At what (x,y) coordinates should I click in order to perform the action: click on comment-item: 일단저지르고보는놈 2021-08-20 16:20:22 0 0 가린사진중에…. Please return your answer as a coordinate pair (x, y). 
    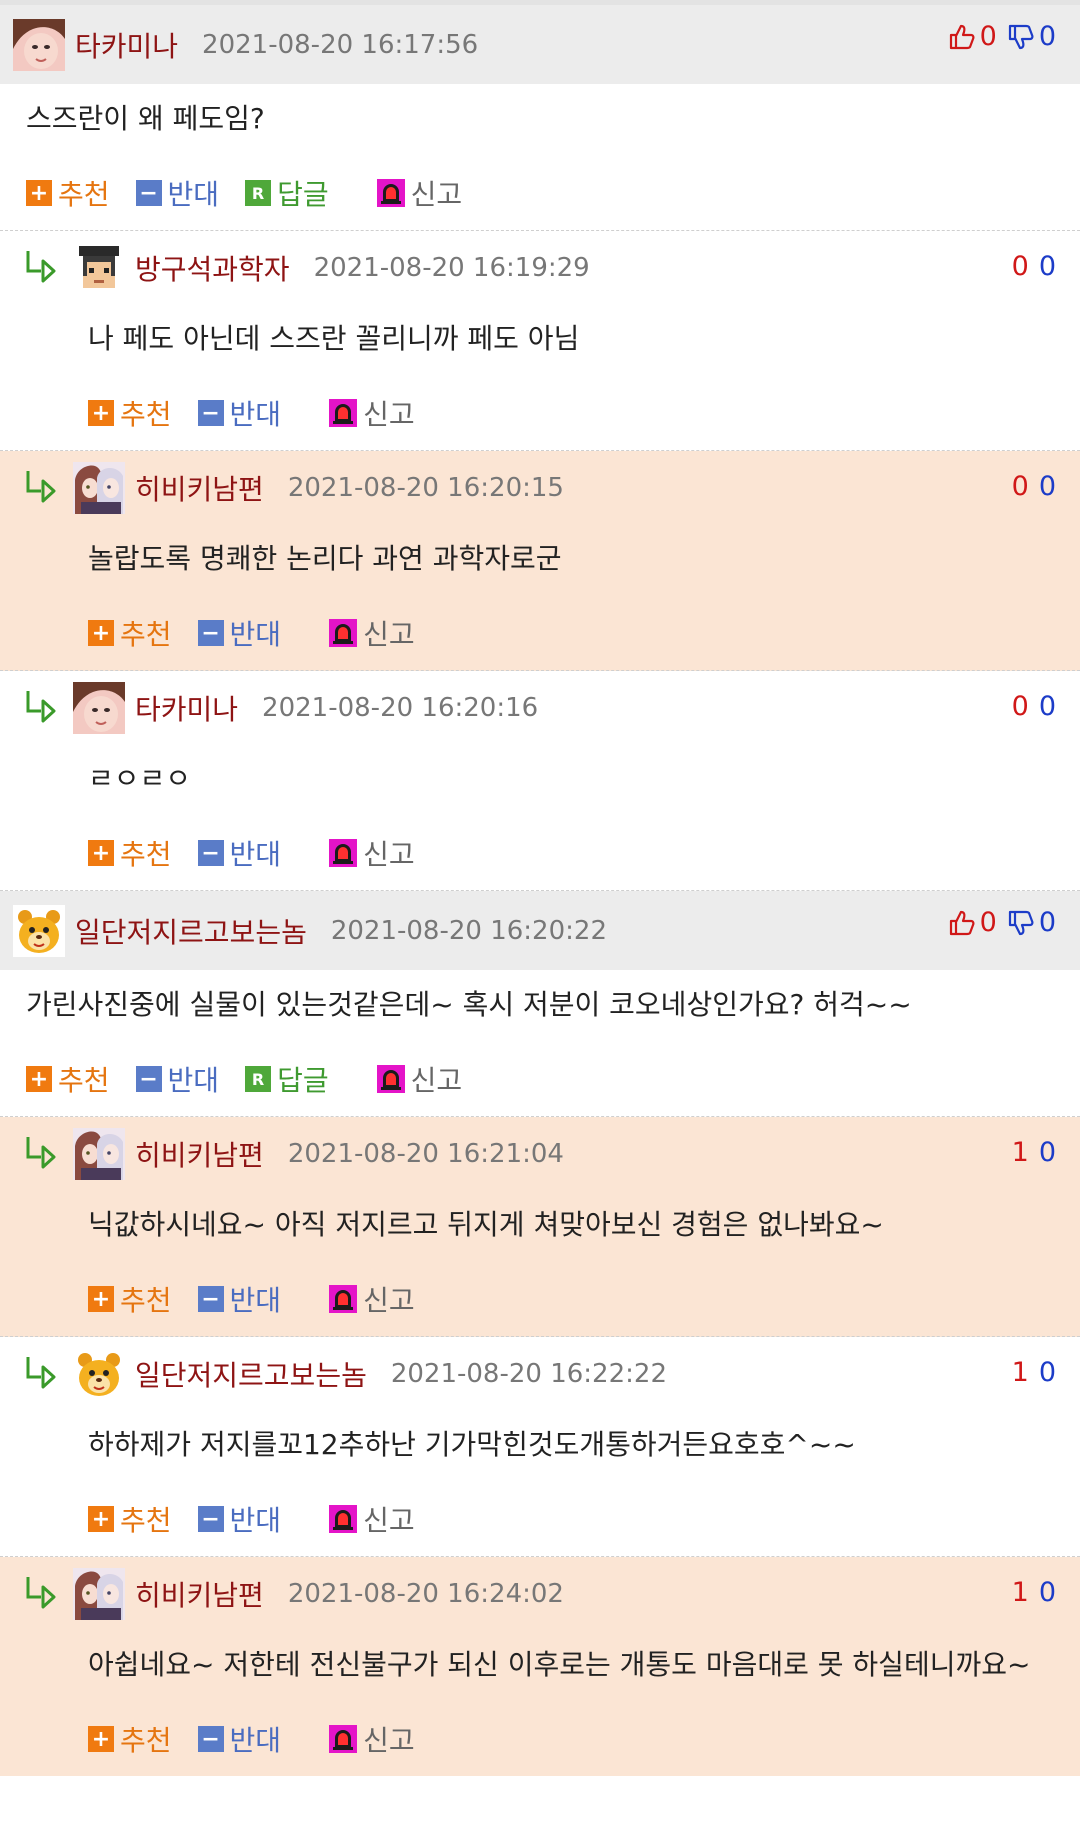
    Looking at the image, I should click on (540, 1004).